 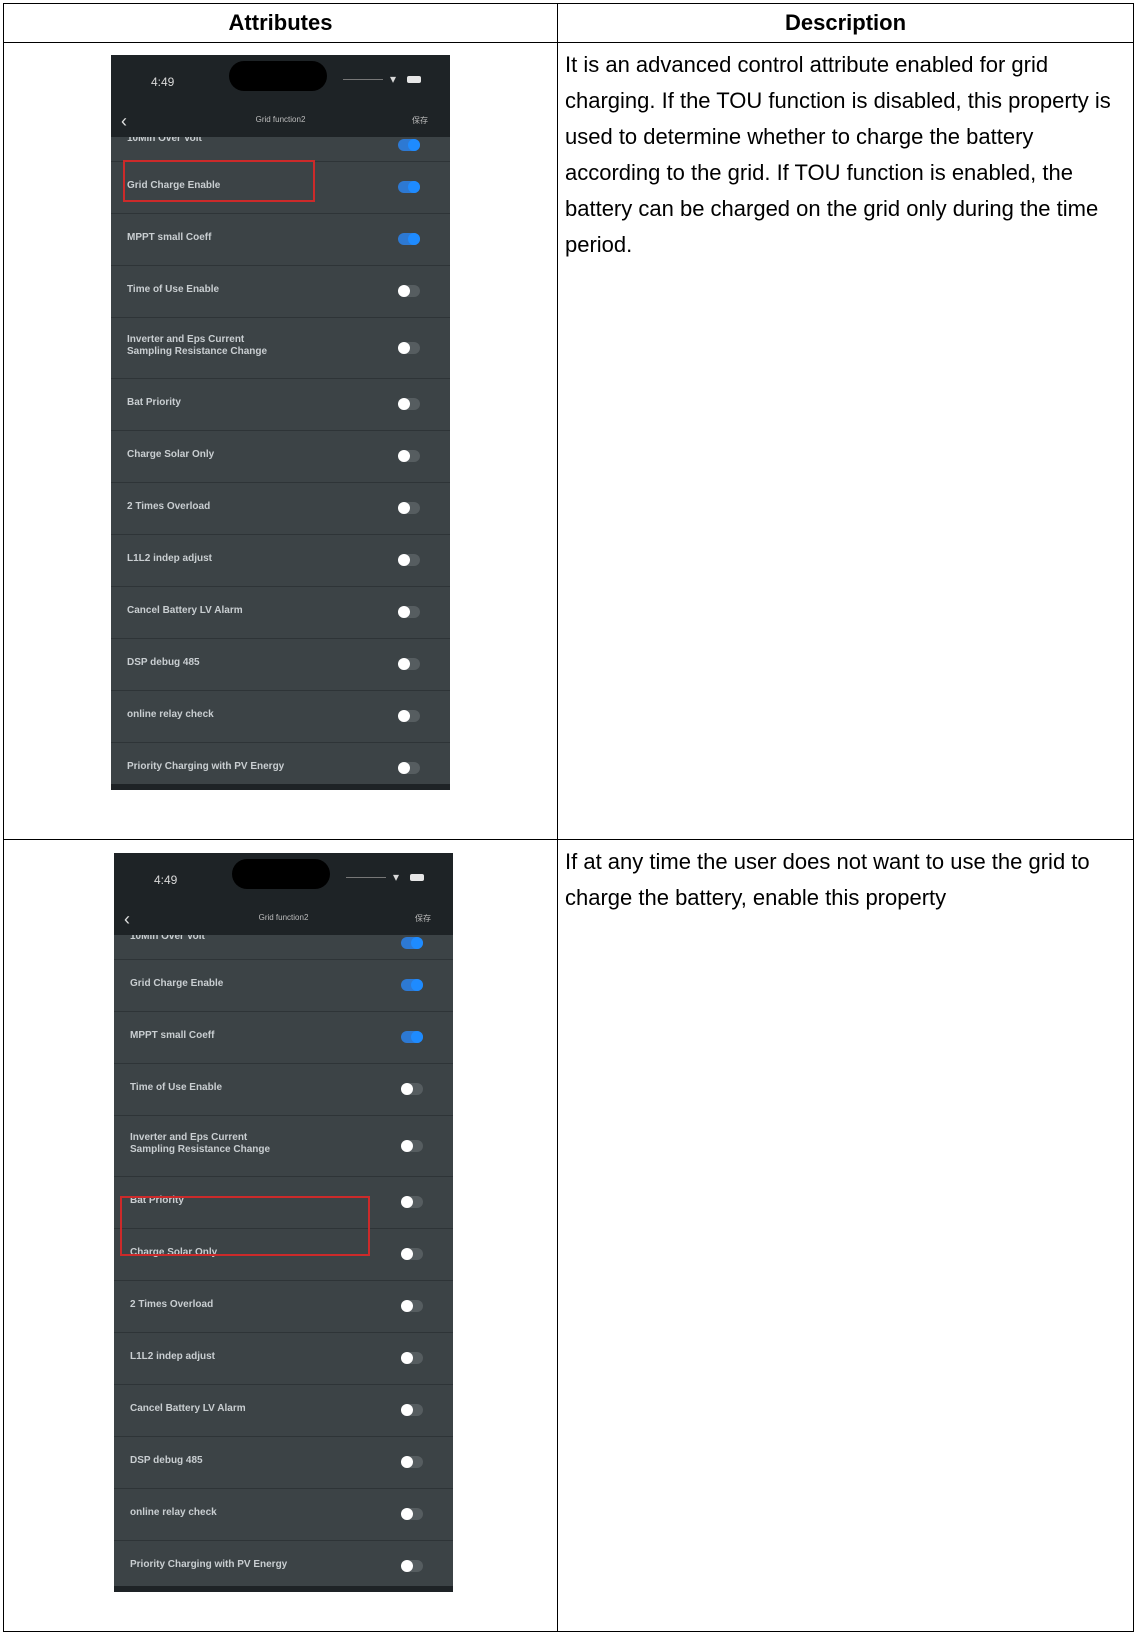 What do you see at coordinates (197, 351) in the screenshot?
I see `setting-label-text-line2: Sampling Resistance Change` at bounding box center [197, 351].